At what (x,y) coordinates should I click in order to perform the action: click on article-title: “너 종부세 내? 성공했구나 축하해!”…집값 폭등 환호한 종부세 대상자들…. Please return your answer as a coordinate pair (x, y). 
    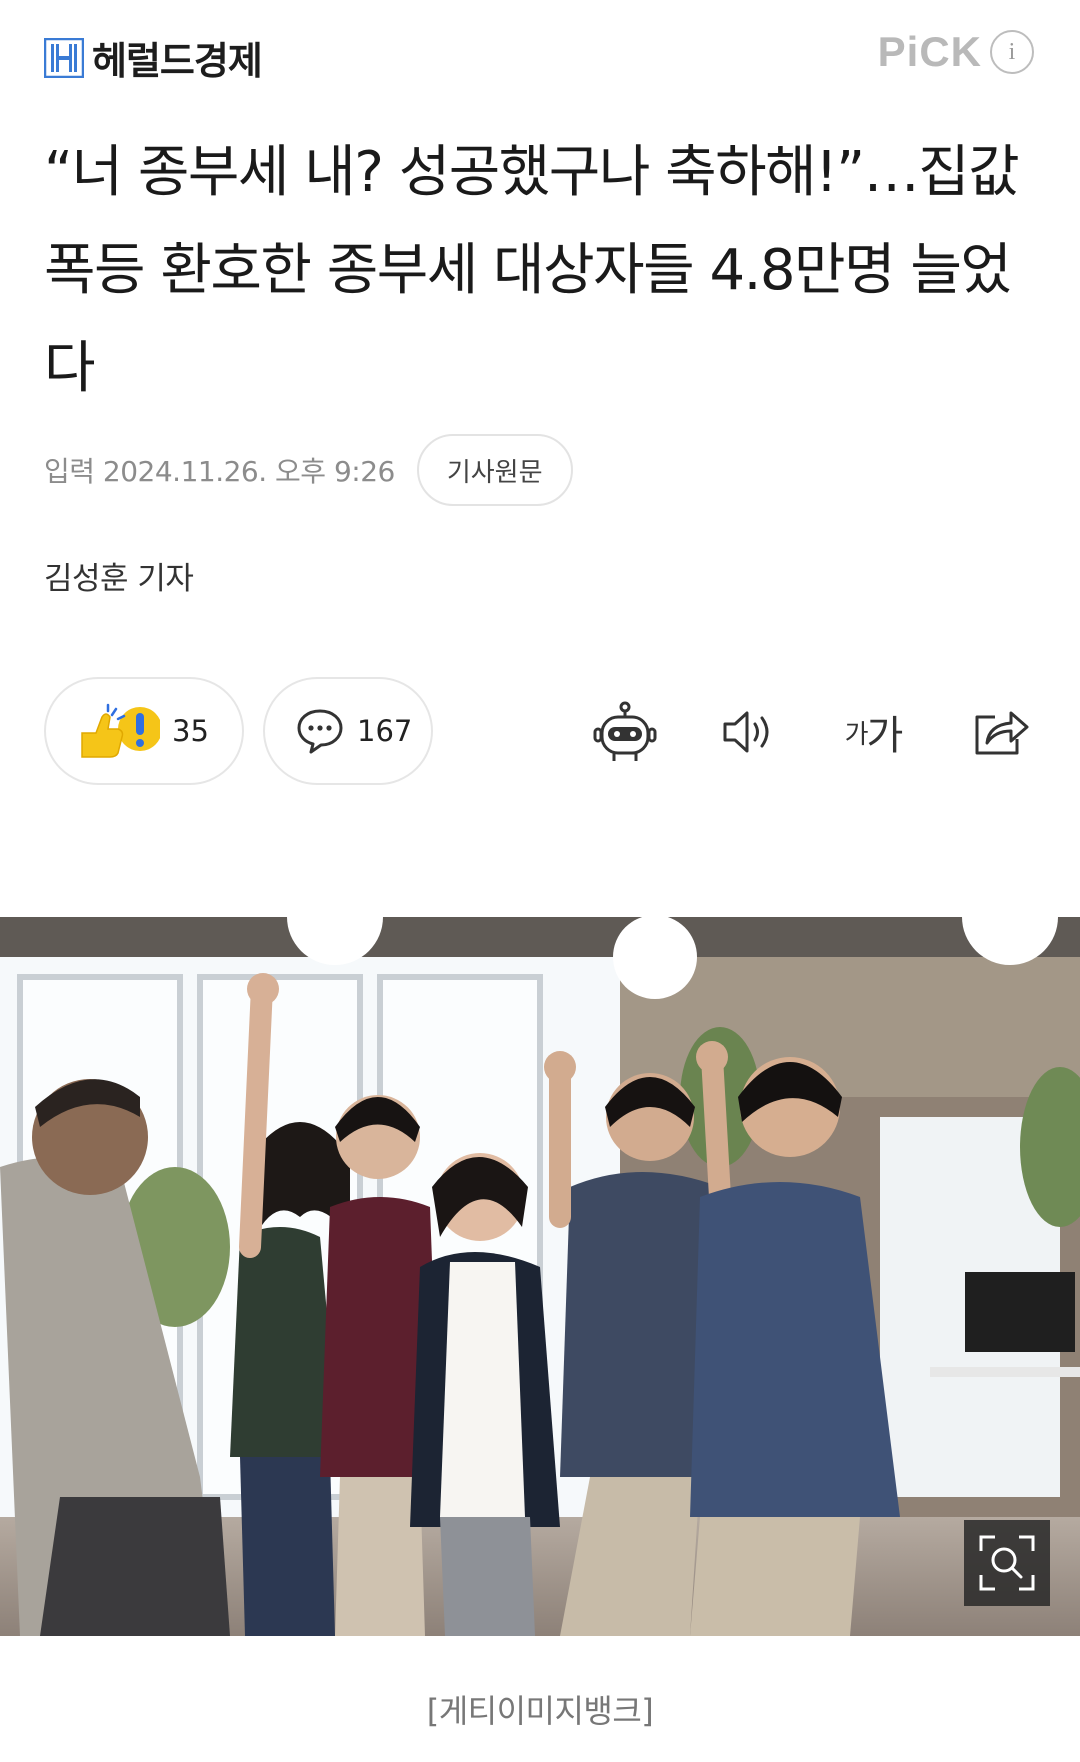
    Looking at the image, I should click on (532, 270).